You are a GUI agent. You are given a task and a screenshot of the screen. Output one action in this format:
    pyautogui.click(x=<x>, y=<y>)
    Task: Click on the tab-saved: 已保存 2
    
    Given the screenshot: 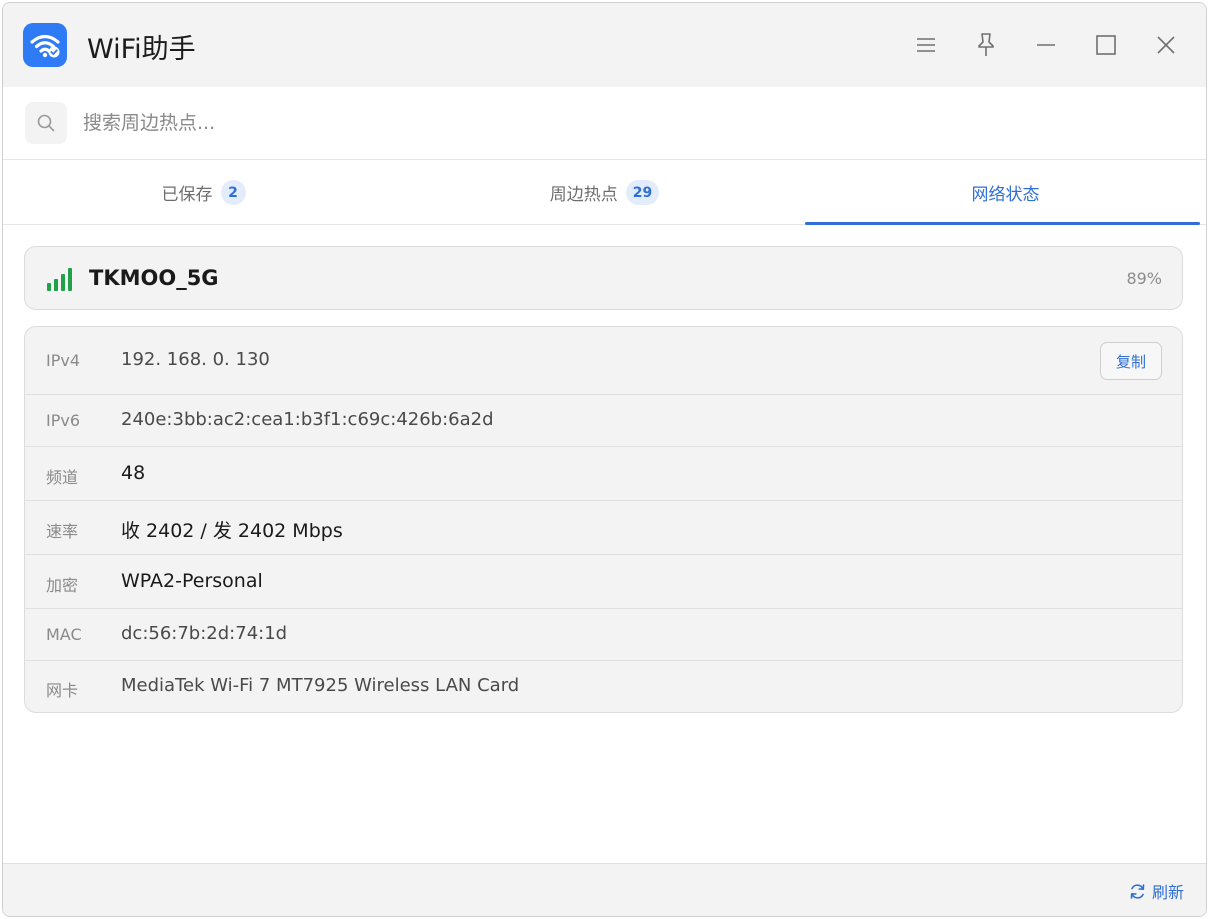 What is the action you would take?
    pyautogui.click(x=203, y=192)
    